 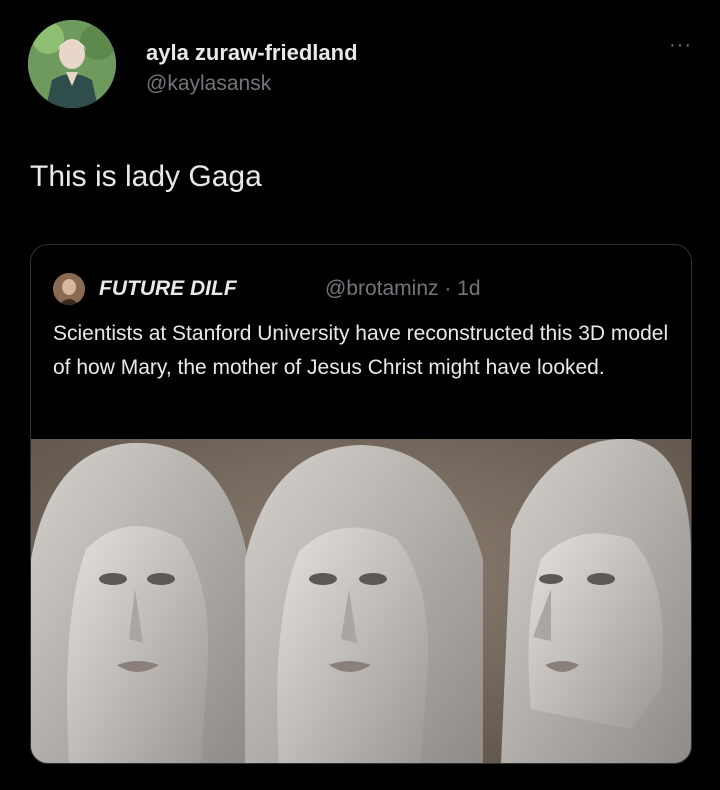 I want to click on avatar-image, so click(x=72, y=64).